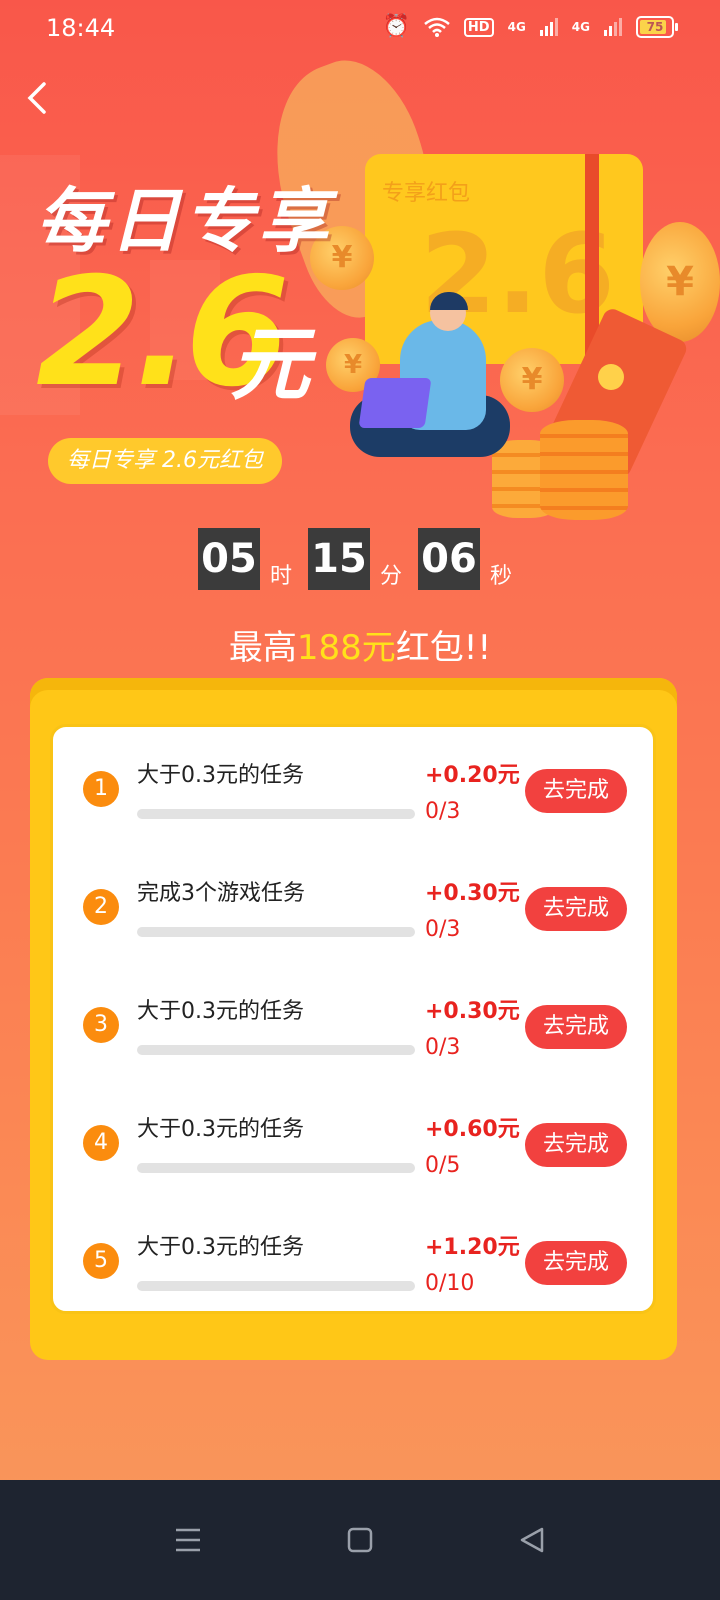 This screenshot has height=1600, width=720. I want to click on task-reward: +0.20元, so click(472, 775).